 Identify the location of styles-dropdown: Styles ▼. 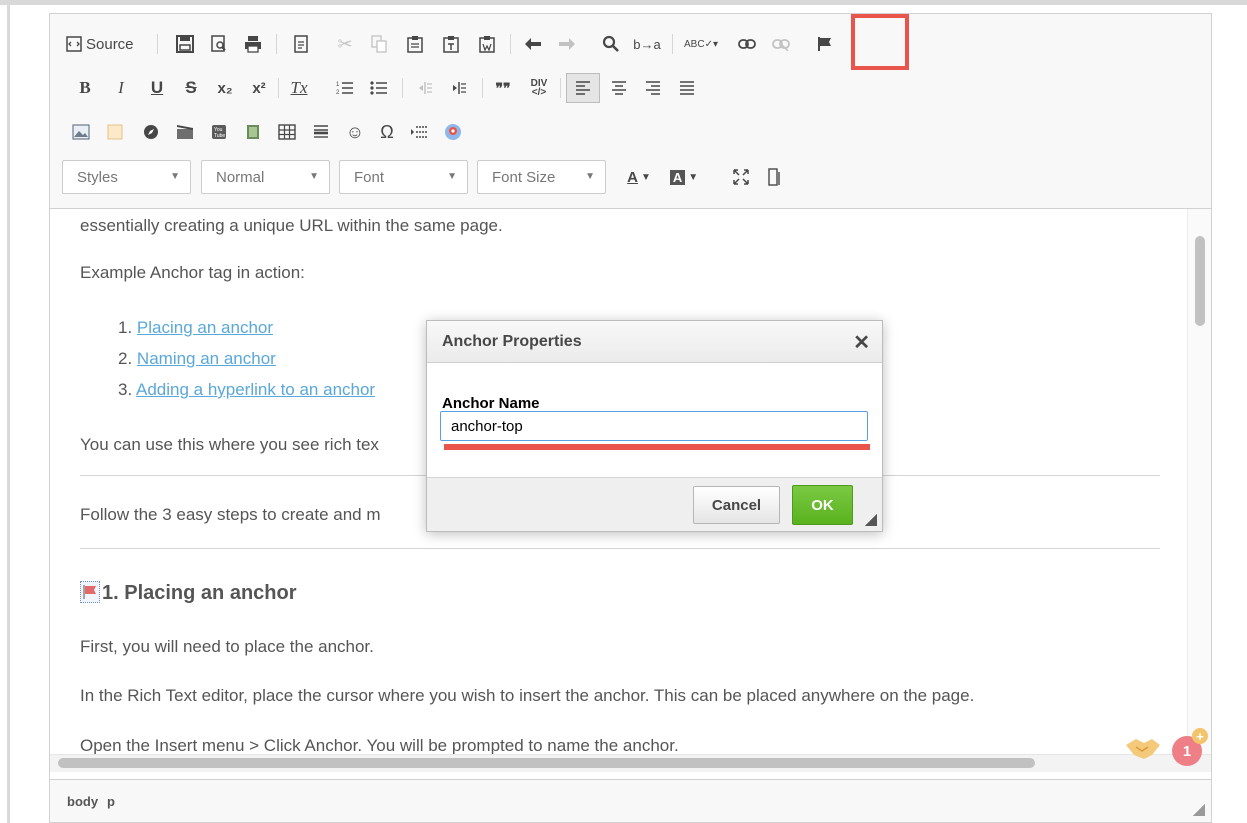
(126, 177).